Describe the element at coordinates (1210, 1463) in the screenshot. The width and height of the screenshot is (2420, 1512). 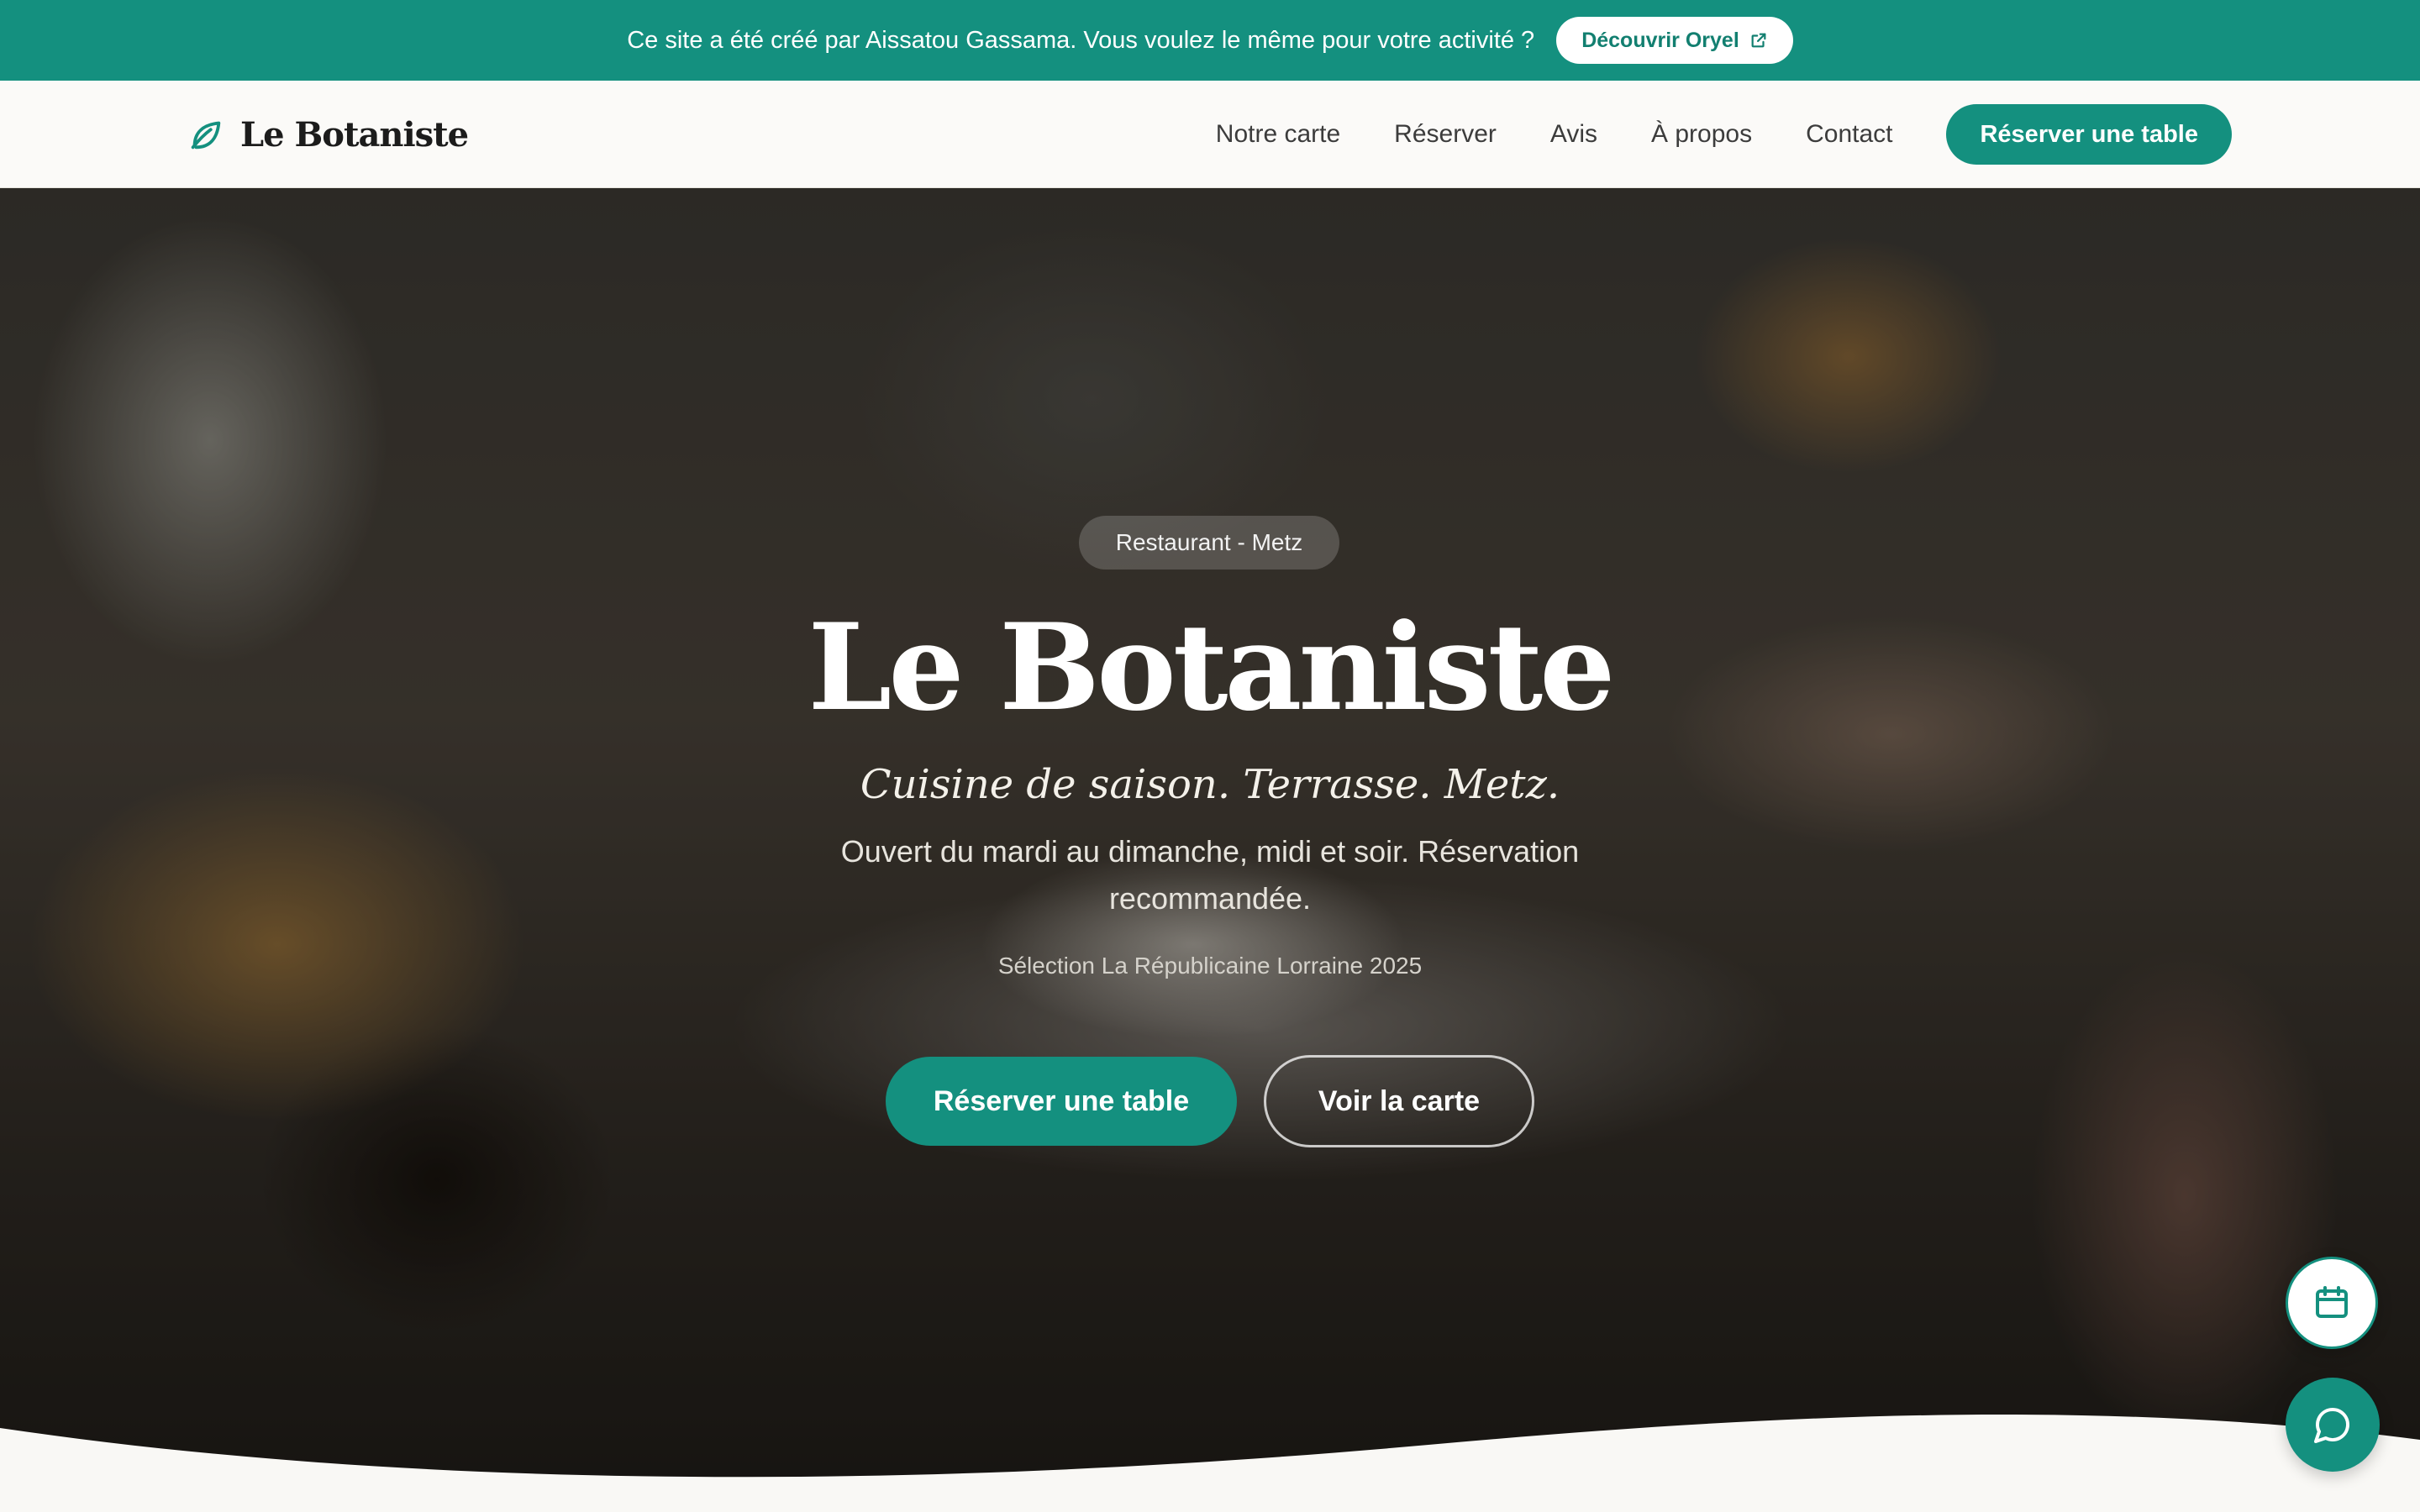
I see `hero-wave-divider` at that location.